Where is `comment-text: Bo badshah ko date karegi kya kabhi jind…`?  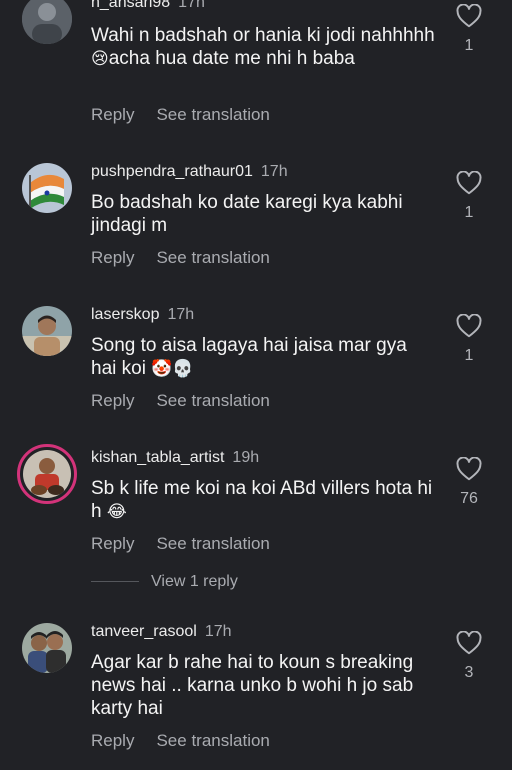 comment-text: Bo badshah ko date karegi kya kabhi jind… is located at coordinates (247, 214).